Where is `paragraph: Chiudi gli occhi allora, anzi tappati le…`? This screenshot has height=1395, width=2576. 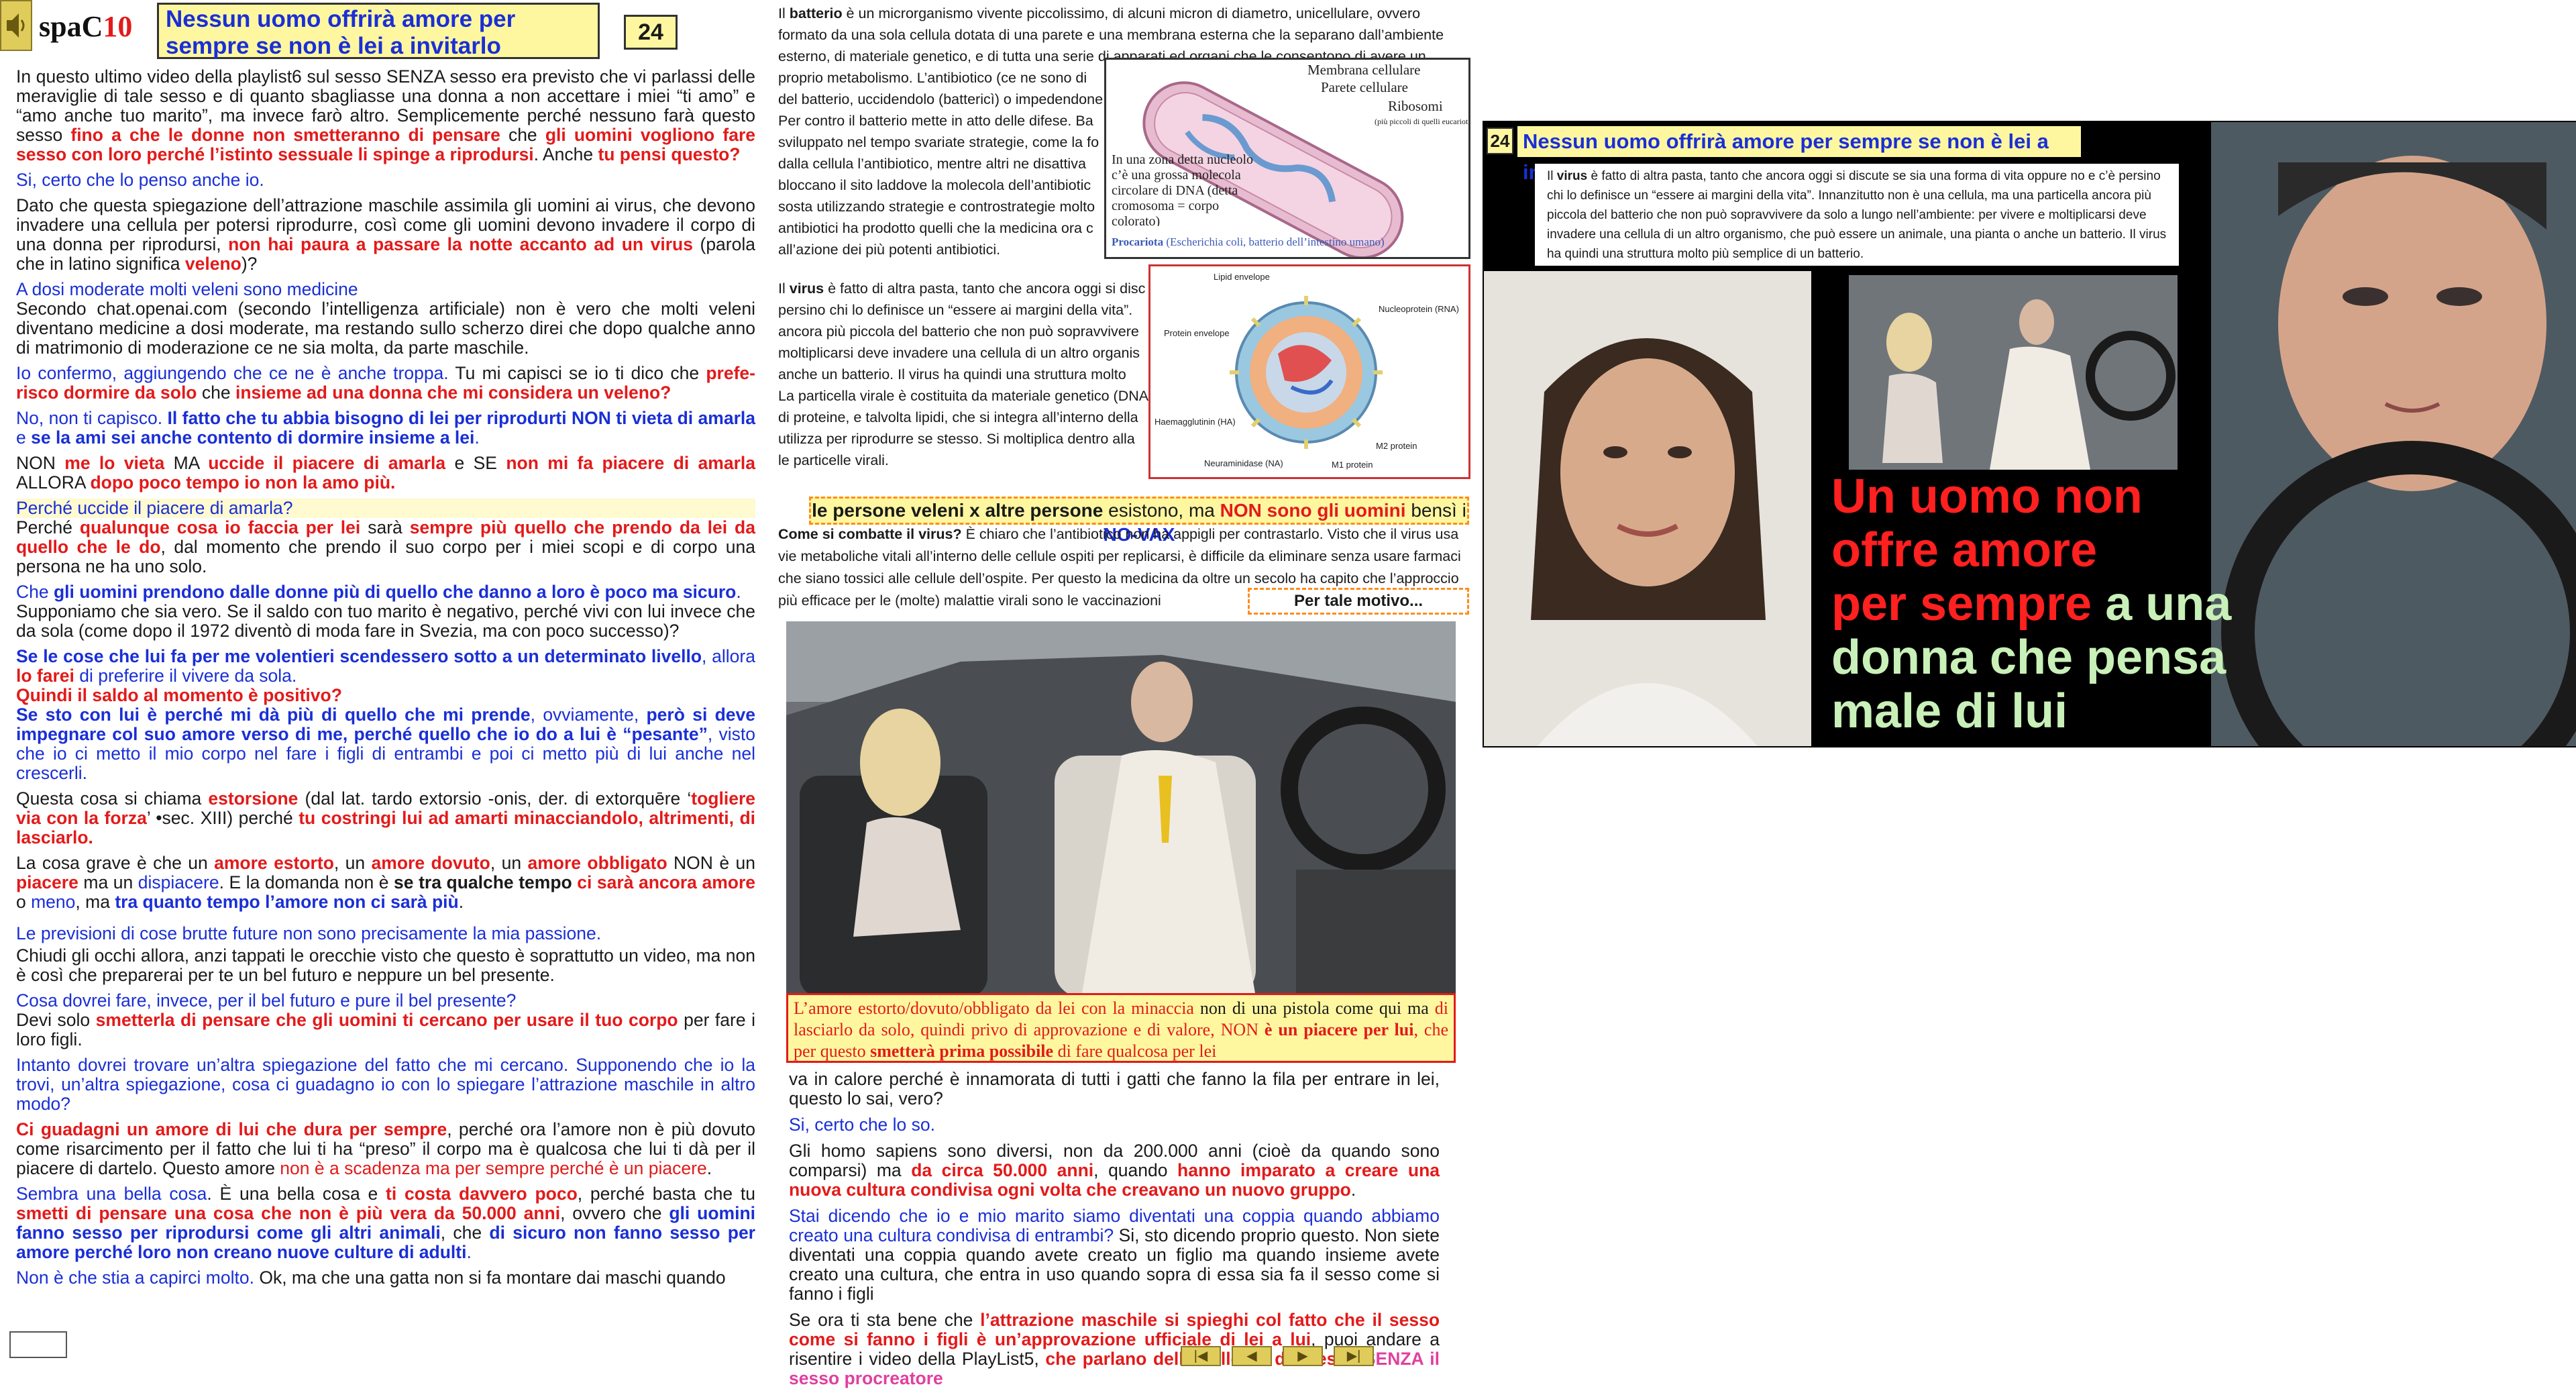 paragraph: Chiudi gli occhi allora, anzi tappati le… is located at coordinates (385, 965).